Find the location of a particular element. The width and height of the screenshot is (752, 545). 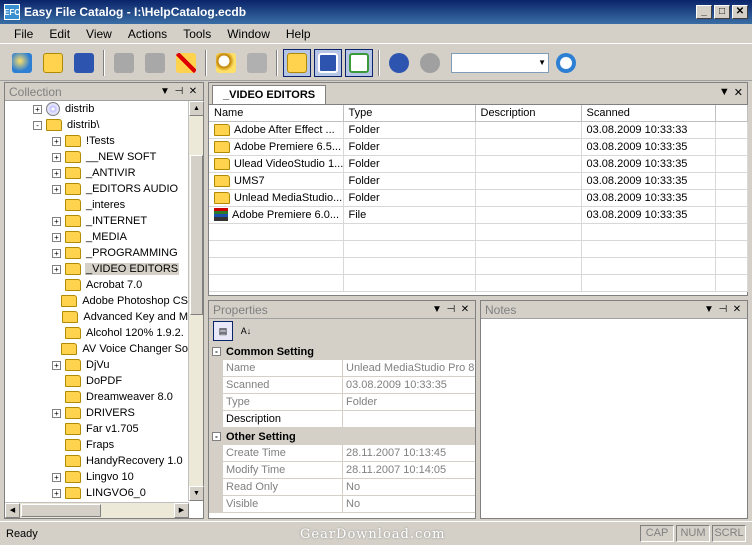

tree-item: + DRIVERS is located at coordinates (97, 413).